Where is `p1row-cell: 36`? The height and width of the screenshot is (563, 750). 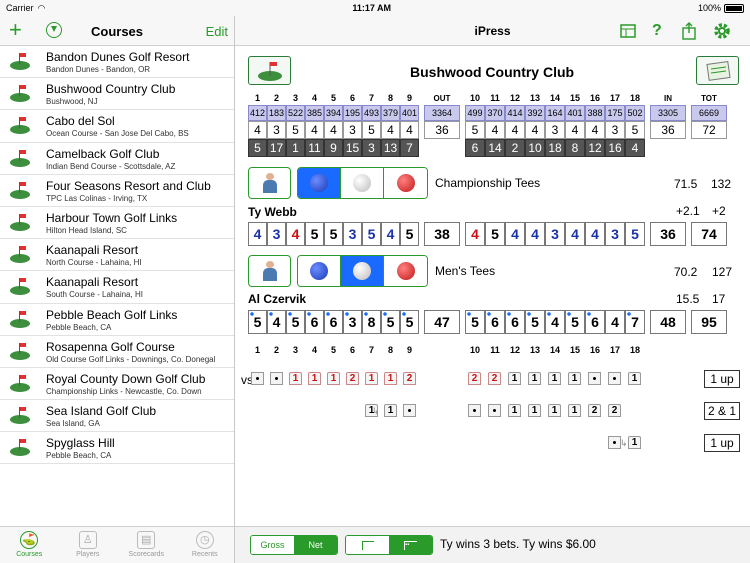
p1row-cell: 36 is located at coordinates (668, 234).